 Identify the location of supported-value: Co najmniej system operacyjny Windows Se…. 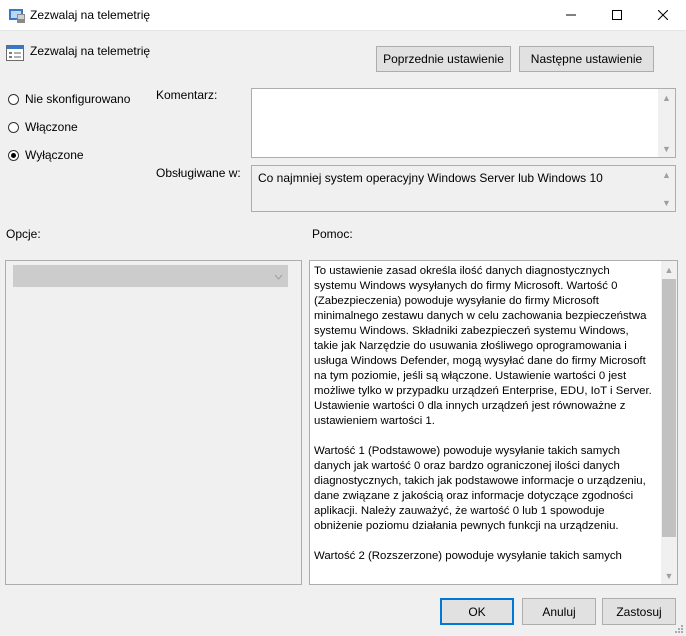
(430, 178).